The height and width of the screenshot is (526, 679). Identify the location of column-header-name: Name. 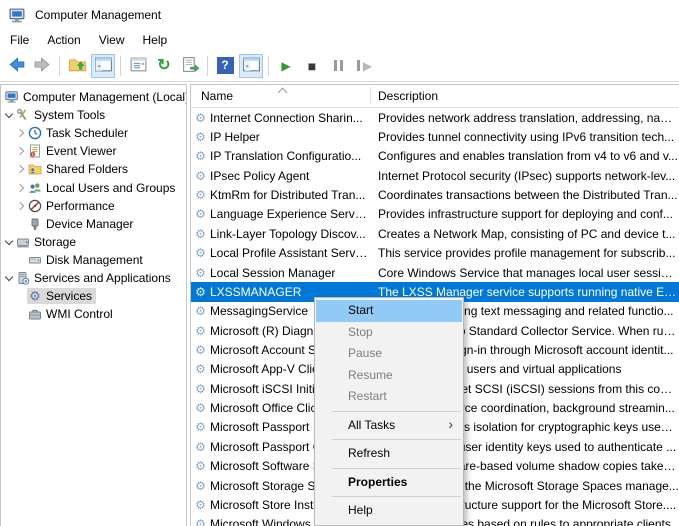
(217, 96).